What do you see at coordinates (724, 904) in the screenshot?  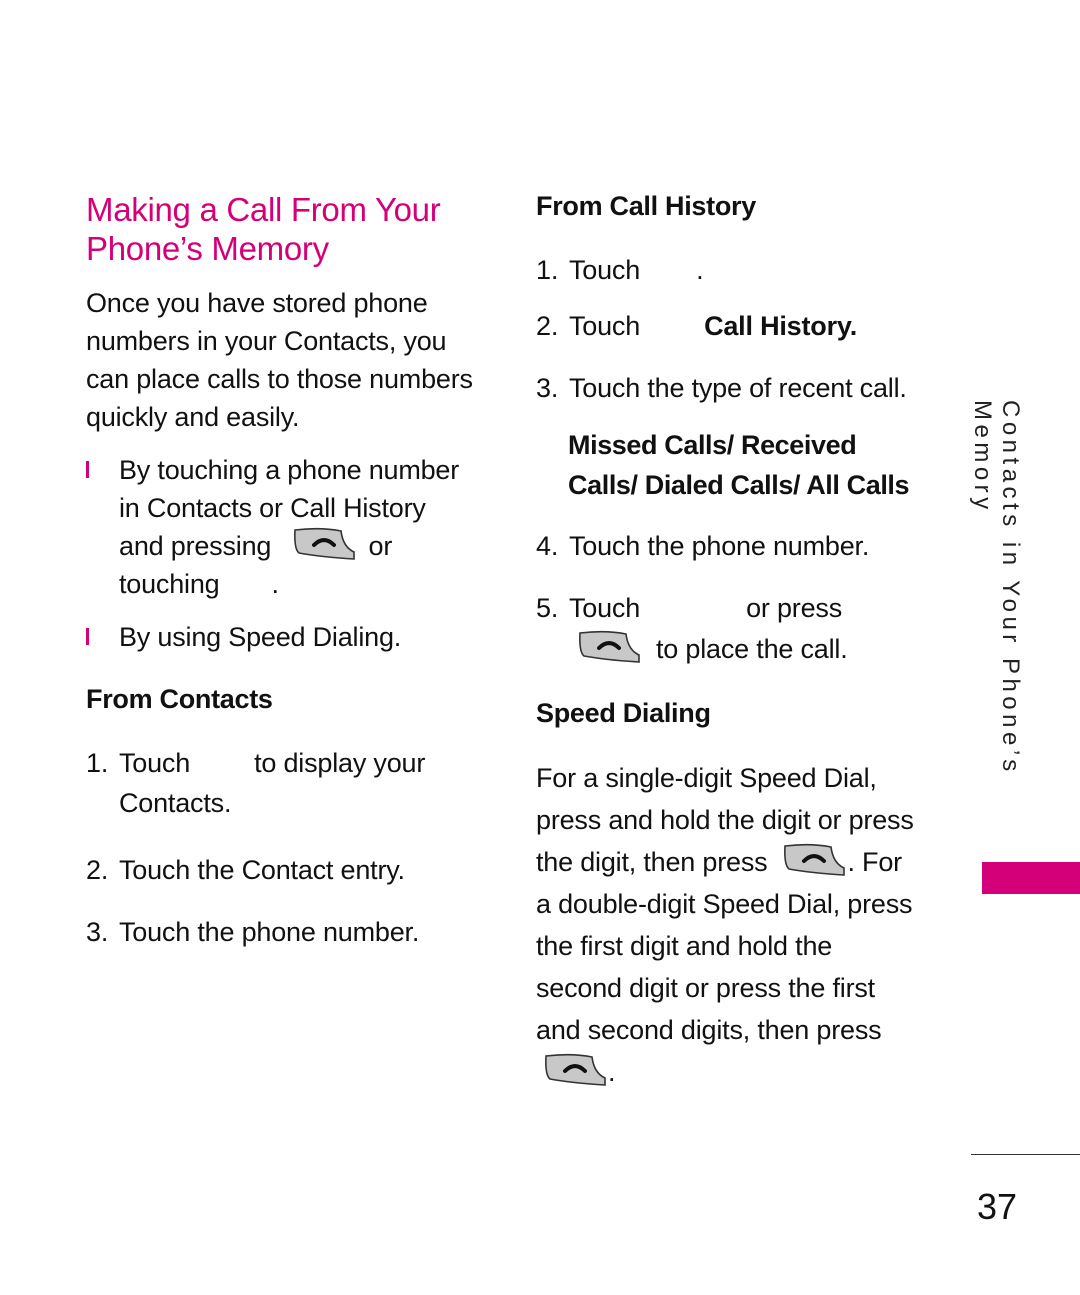 I see `paragraph-line: a double-digit Speed Dial, press` at bounding box center [724, 904].